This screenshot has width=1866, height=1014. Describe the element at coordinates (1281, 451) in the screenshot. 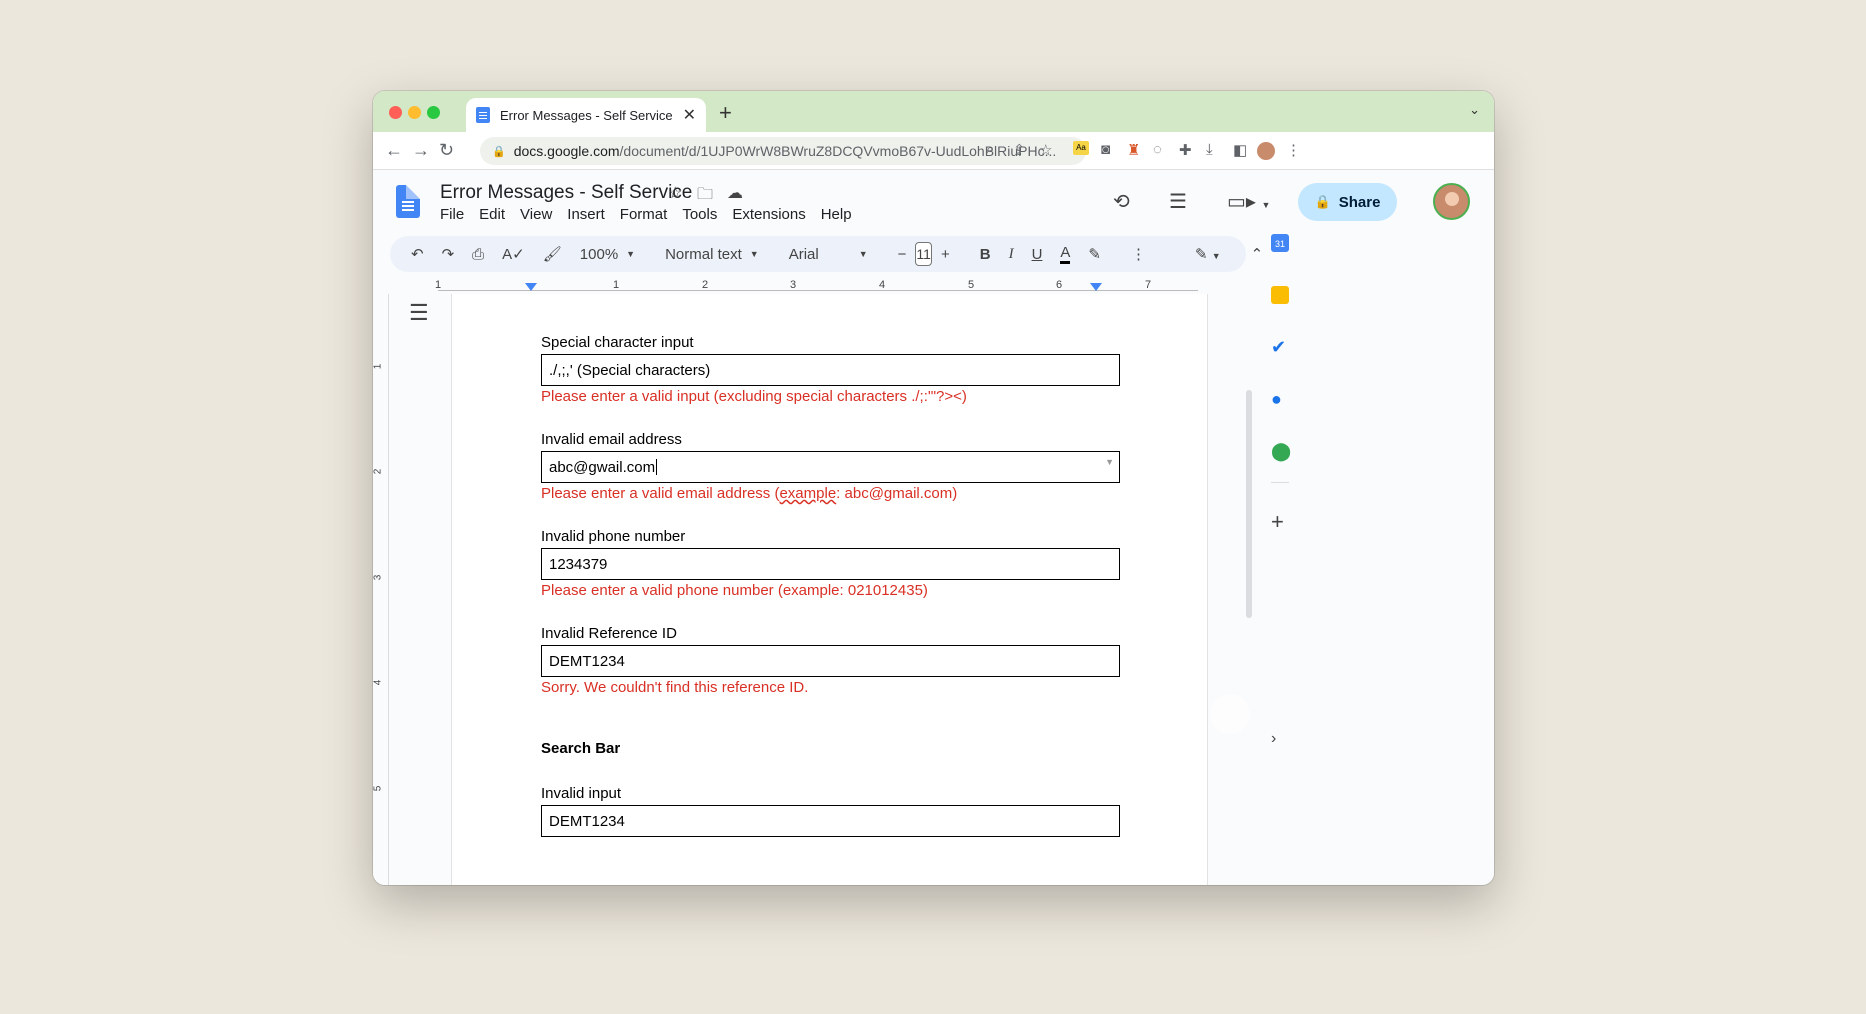

I see `maps-icon: ⬤` at that location.